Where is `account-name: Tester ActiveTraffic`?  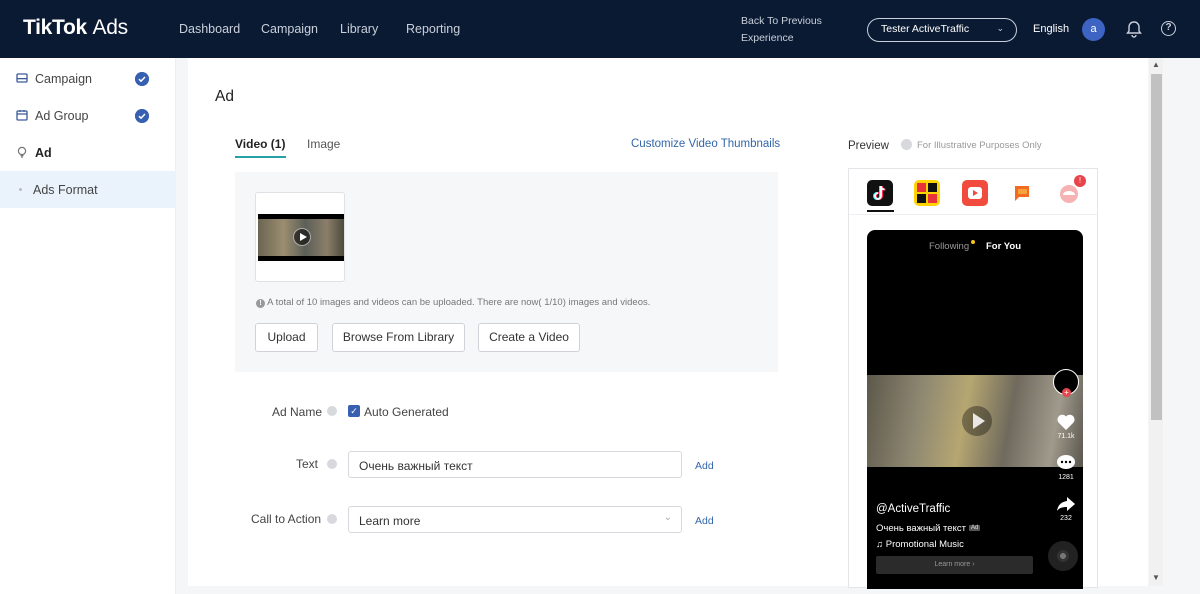 account-name: Tester ActiveTraffic is located at coordinates (925, 29).